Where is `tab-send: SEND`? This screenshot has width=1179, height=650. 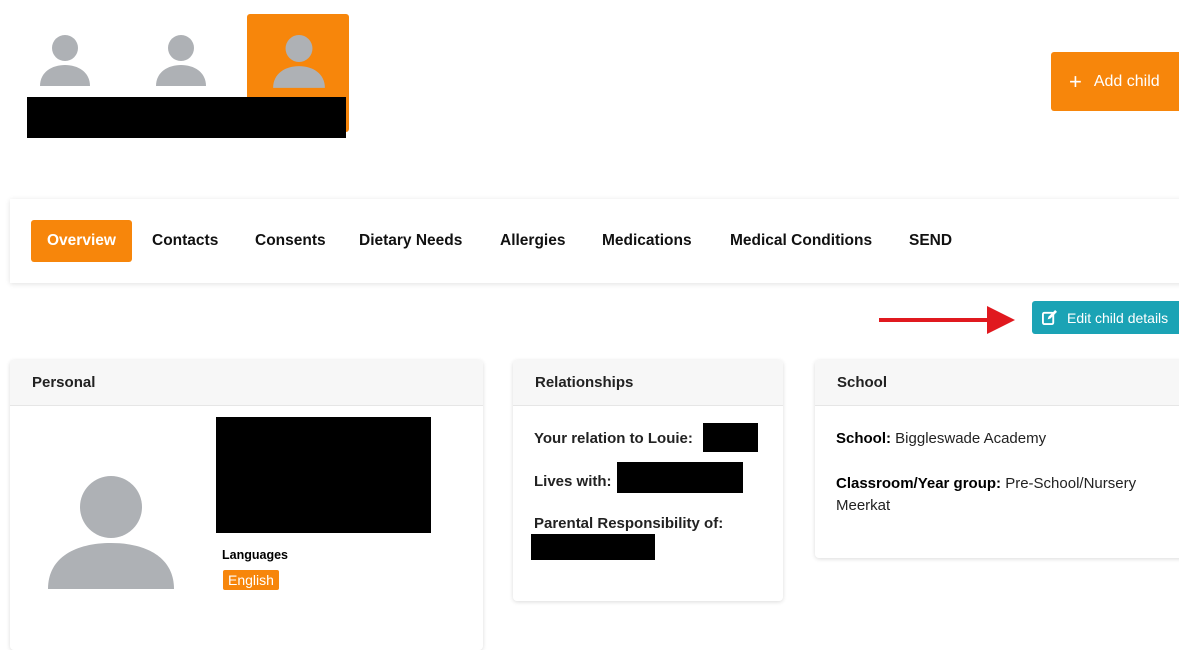 tab-send: SEND is located at coordinates (930, 241).